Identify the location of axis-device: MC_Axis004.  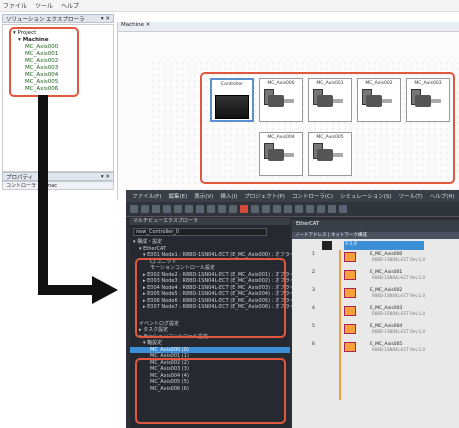
(281, 154).